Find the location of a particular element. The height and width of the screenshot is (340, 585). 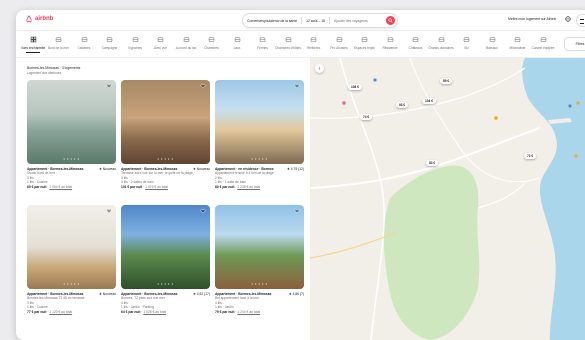

category-label: Espaces tropic is located at coordinates (364, 48).